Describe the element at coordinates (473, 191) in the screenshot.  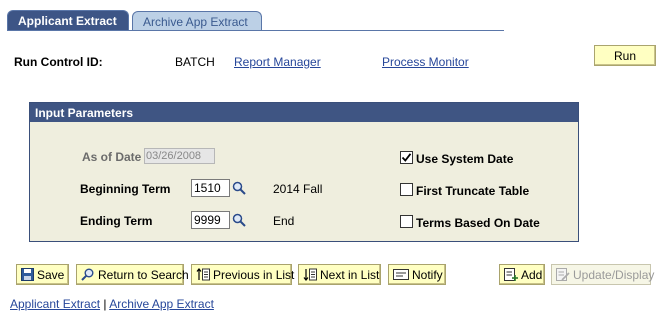
I see `first-truncate-table-label: First Truncate Table` at that location.